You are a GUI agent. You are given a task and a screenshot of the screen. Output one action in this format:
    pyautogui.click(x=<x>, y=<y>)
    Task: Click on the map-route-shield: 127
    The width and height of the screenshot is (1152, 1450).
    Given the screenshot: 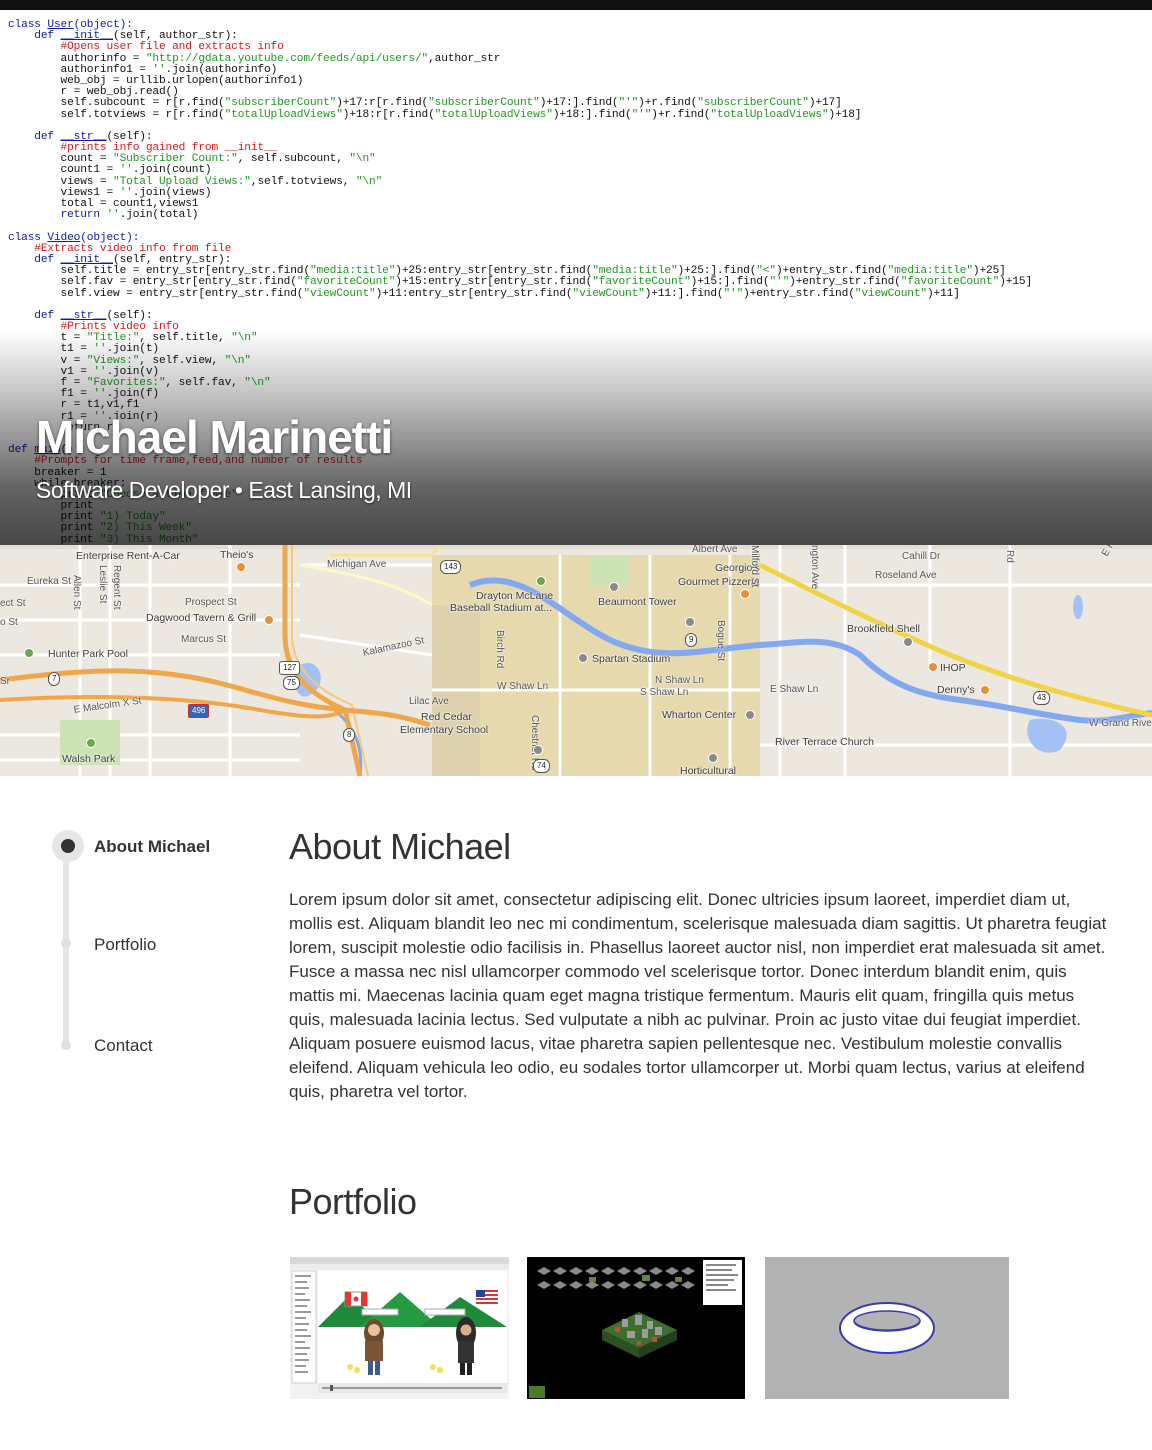 What is the action you would take?
    pyautogui.click(x=290, y=668)
    